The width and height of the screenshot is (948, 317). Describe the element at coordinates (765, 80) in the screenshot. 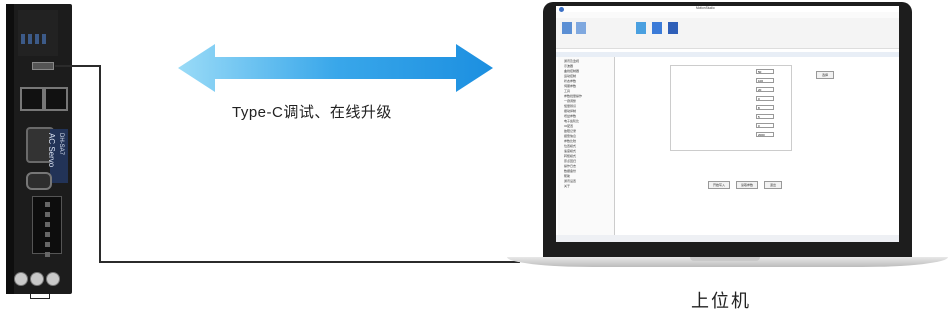

I see `param-field: 100` at that location.